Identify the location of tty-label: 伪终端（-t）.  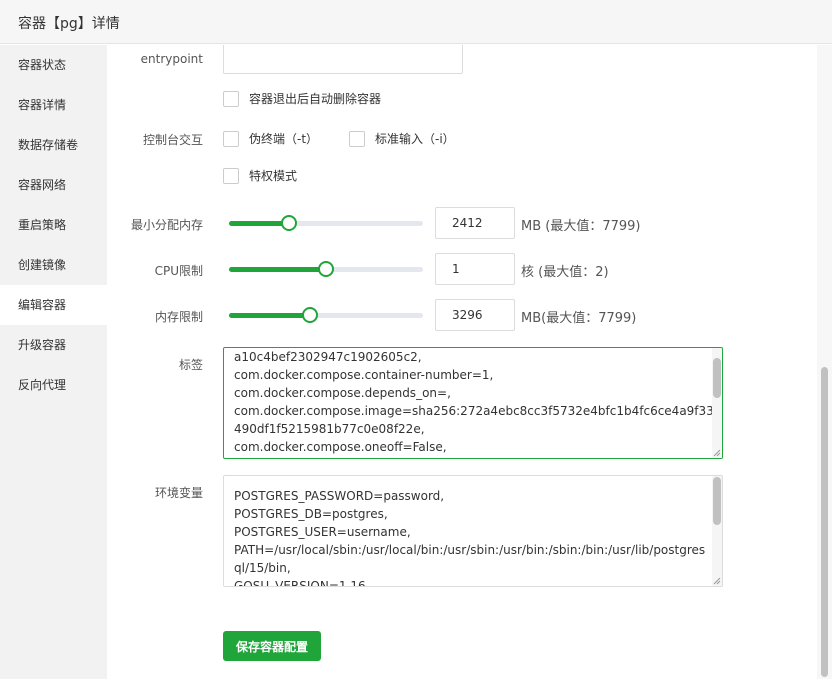
(284, 139).